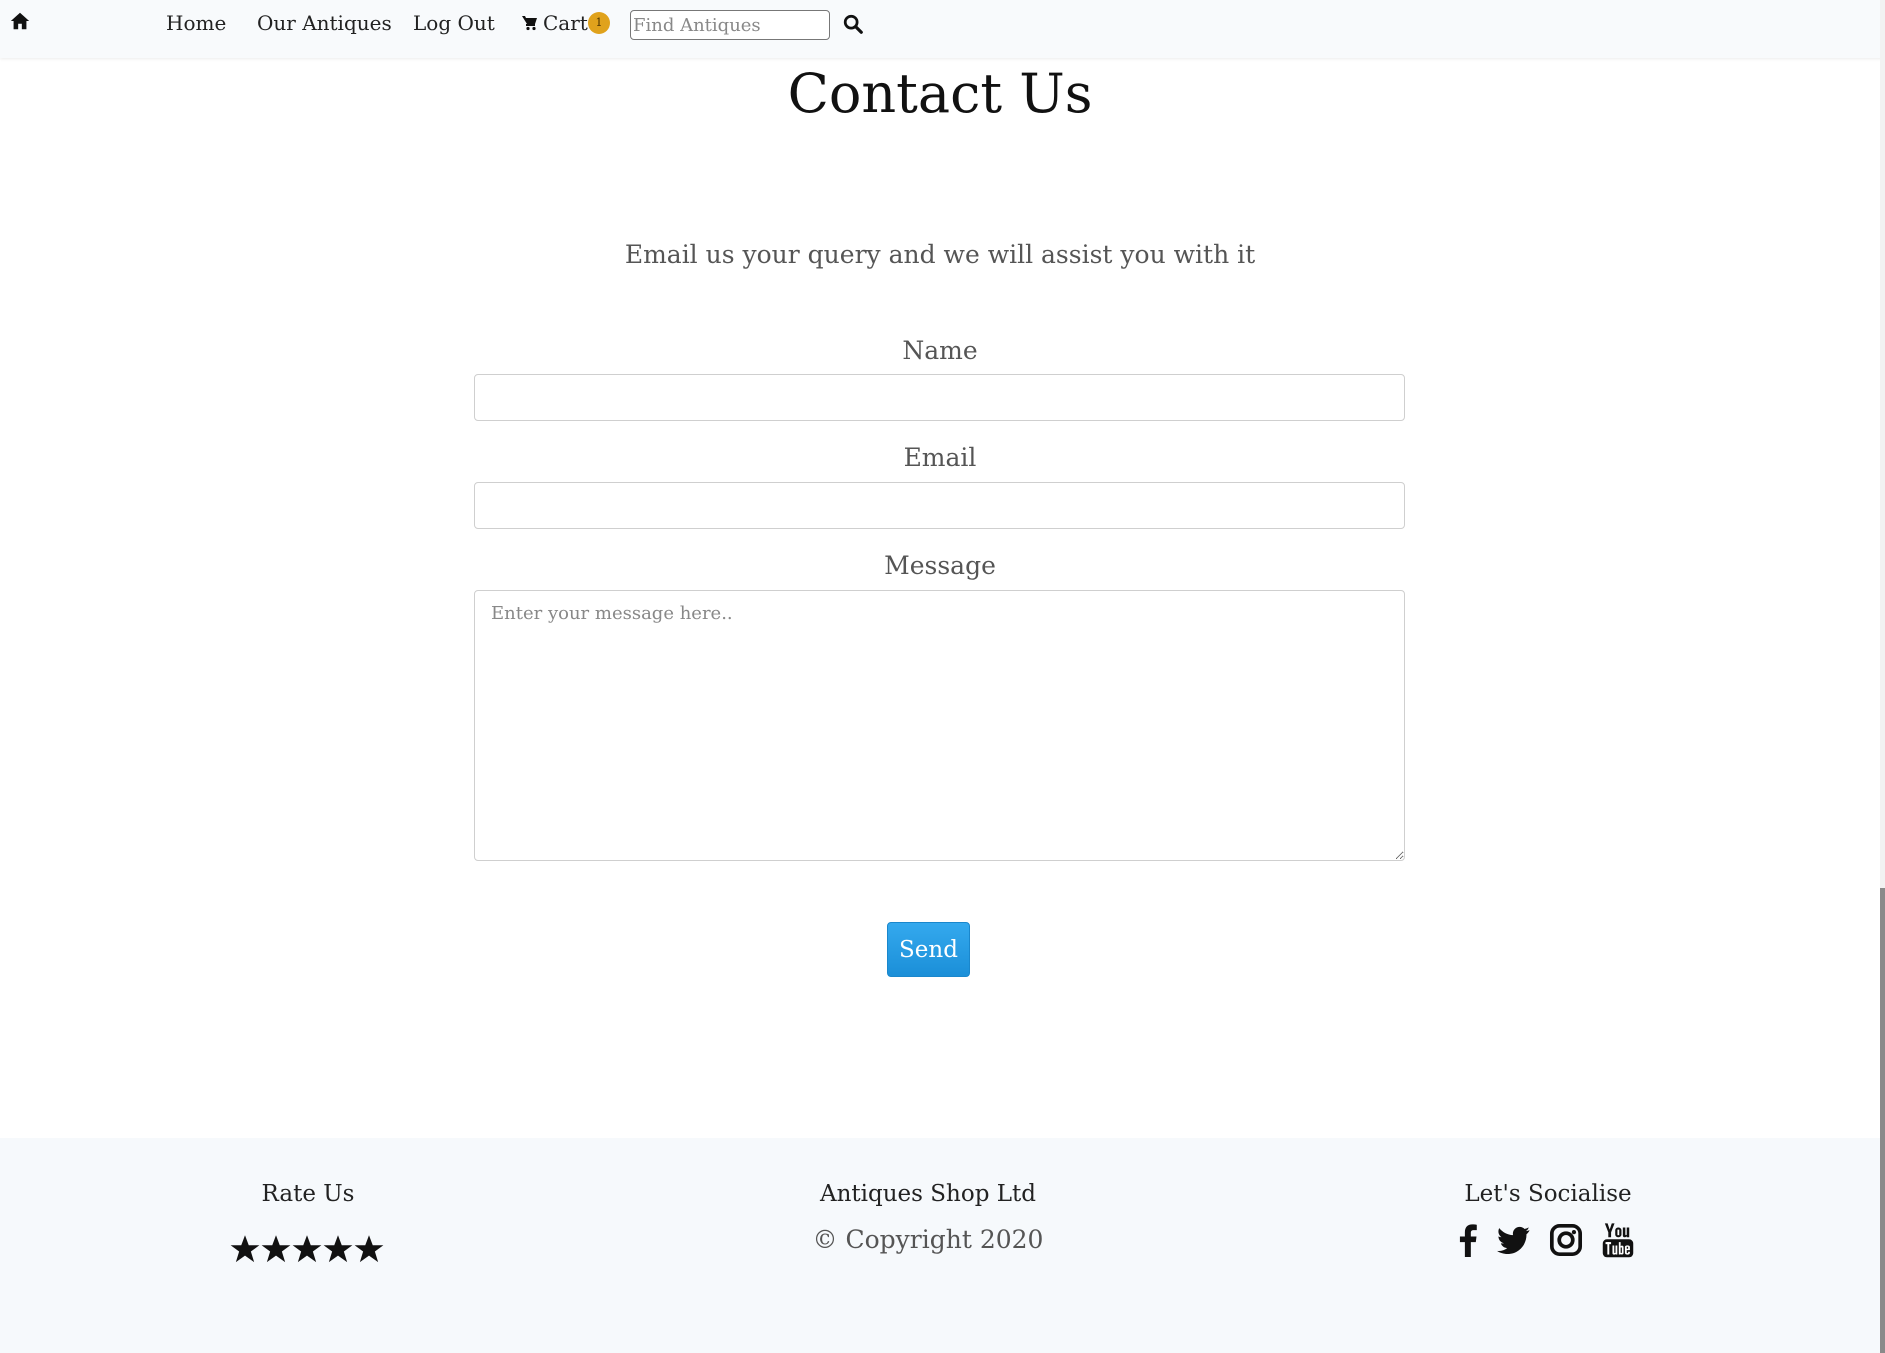 The image size is (1885, 1353). I want to click on socialise-heading: Let's Socialise, so click(1548, 1194).